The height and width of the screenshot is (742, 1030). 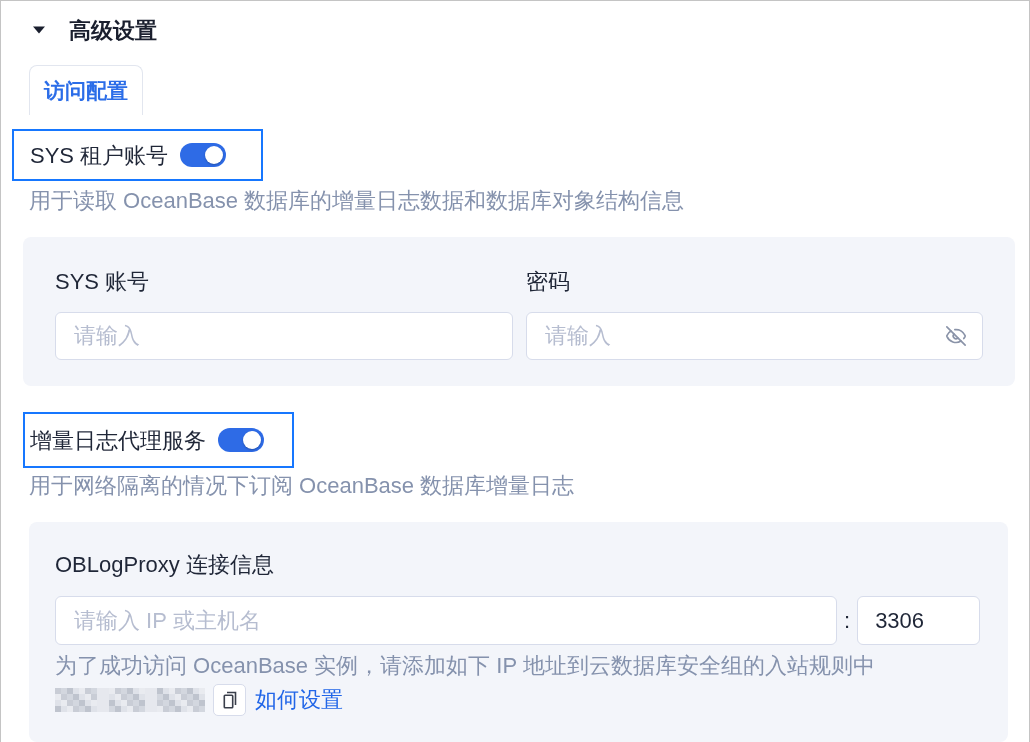 What do you see at coordinates (446, 620) in the screenshot?
I see `host-input: 请输入 IP 或主机名` at bounding box center [446, 620].